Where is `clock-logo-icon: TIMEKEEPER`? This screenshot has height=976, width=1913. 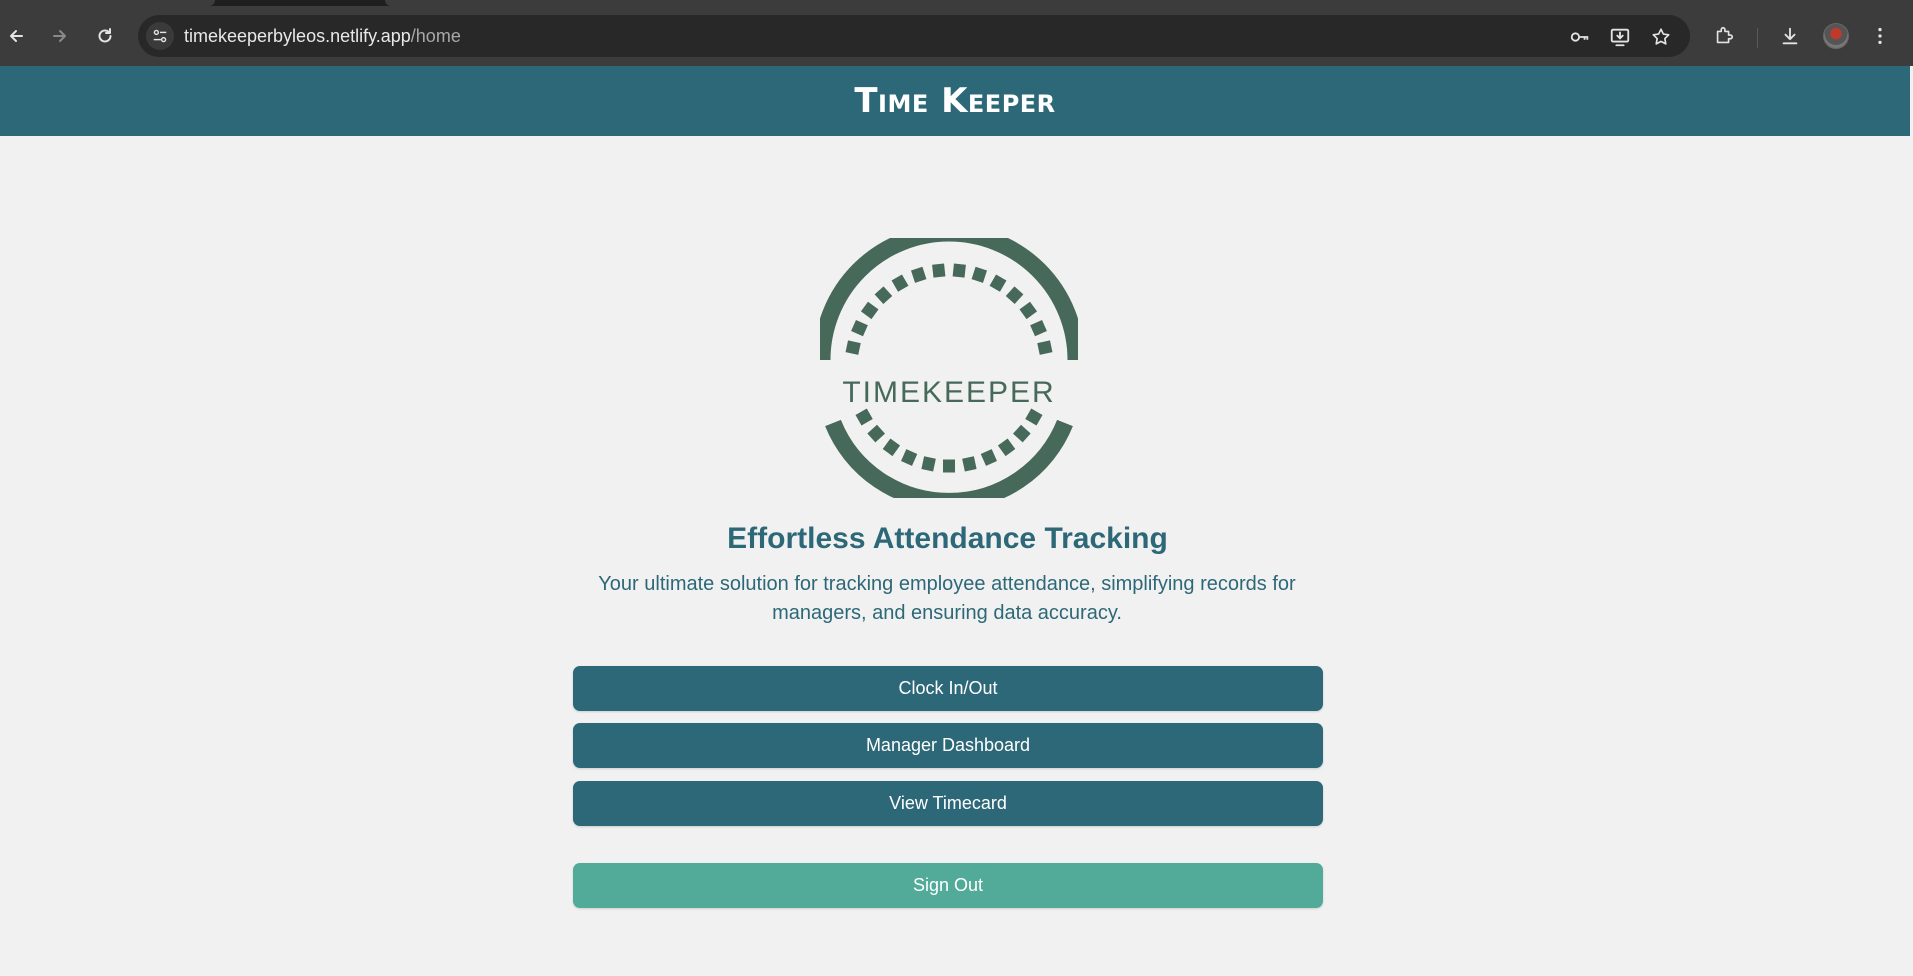
clock-logo-icon: TIMEKEEPER is located at coordinates (949, 367).